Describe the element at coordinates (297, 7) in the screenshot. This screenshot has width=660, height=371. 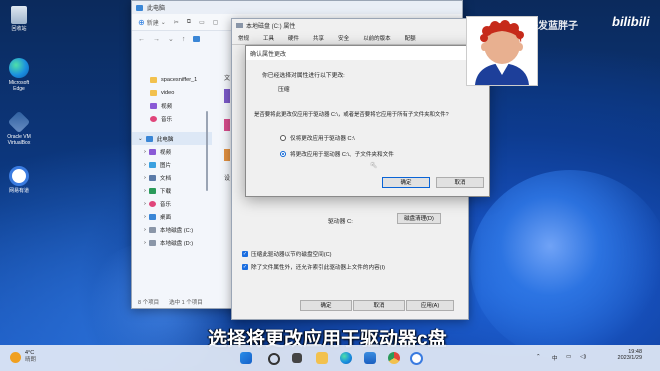
I see `explorer-titlebar: 此电脑` at that location.